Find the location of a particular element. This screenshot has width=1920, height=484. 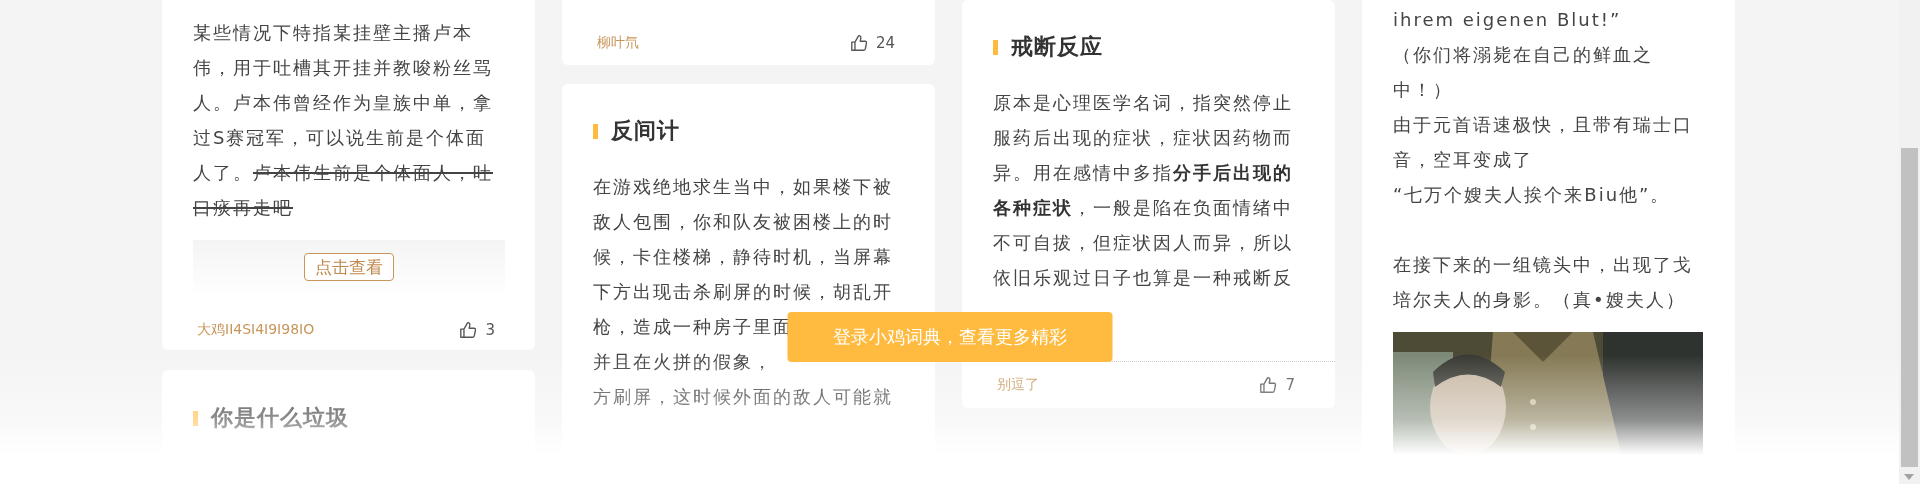

login-button: 登录小鸡词典，查看更多精彩 is located at coordinates (949, 337).